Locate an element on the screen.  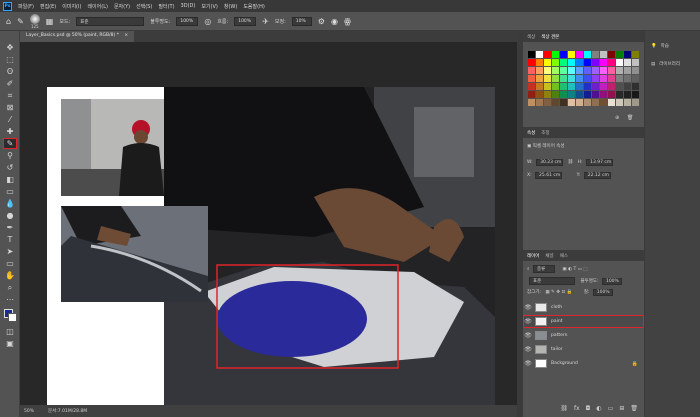
layer-row-pattern: 👁 pattern is located at coordinates (583, 335).